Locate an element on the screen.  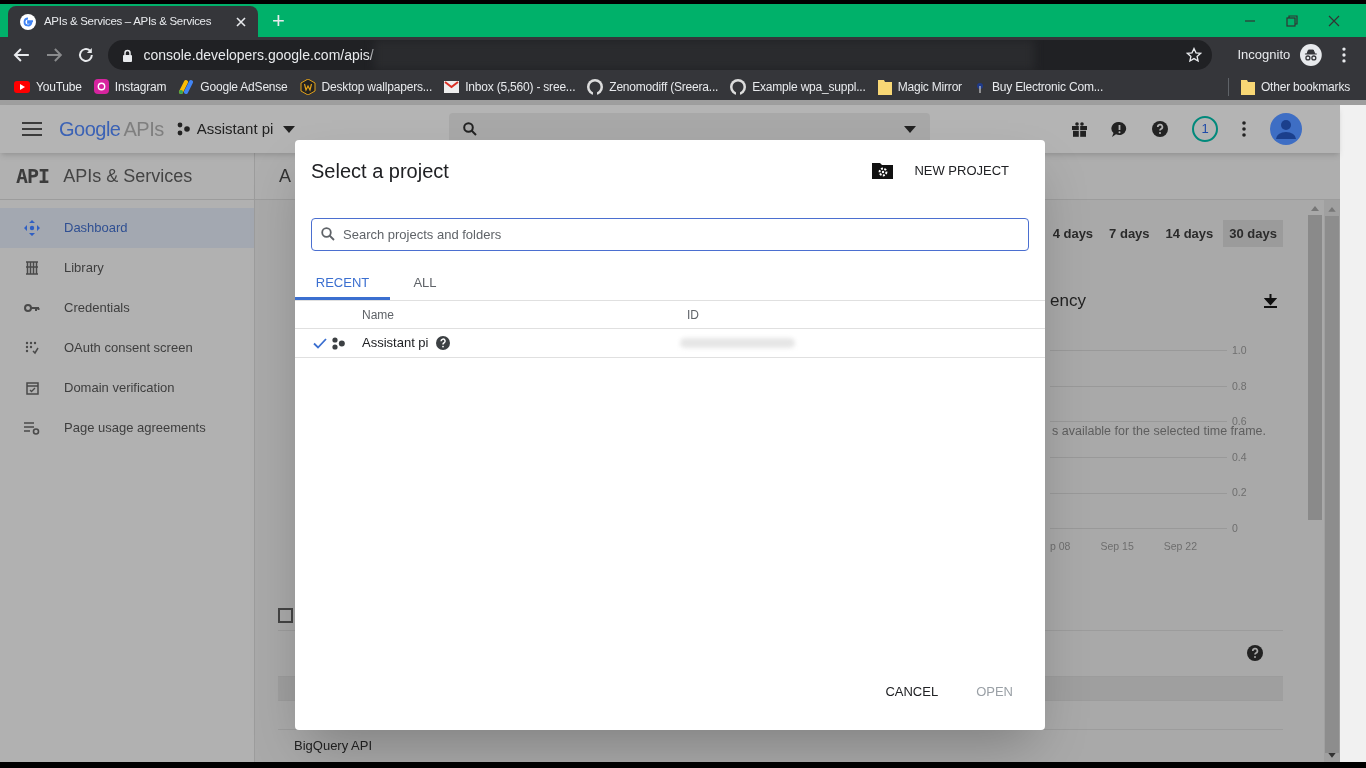
lock-icon is located at coordinates (128, 55).